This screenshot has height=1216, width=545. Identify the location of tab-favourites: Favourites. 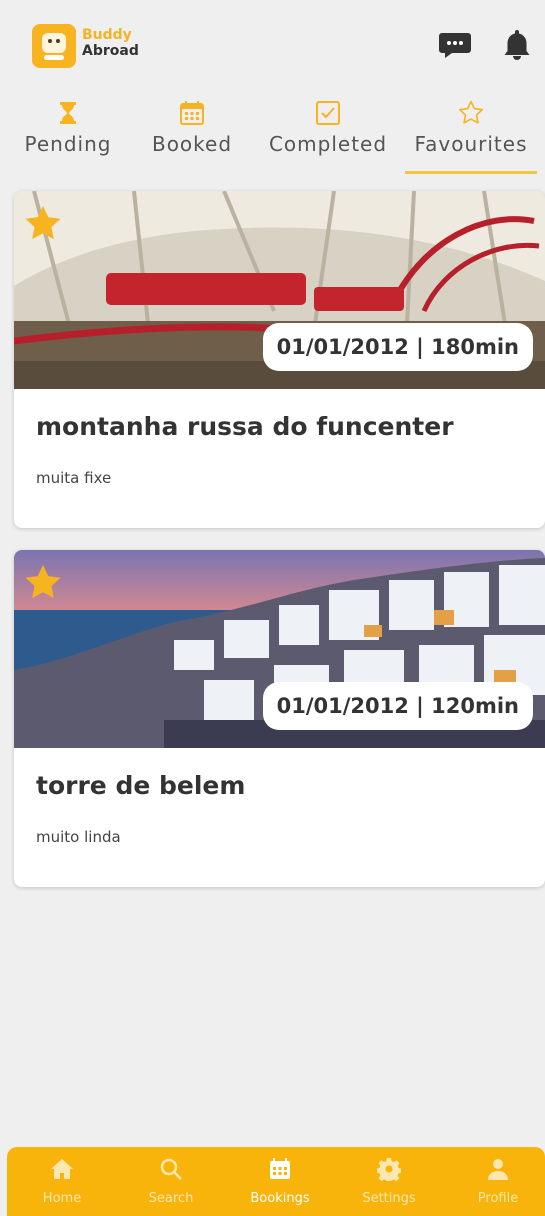
(471, 135).